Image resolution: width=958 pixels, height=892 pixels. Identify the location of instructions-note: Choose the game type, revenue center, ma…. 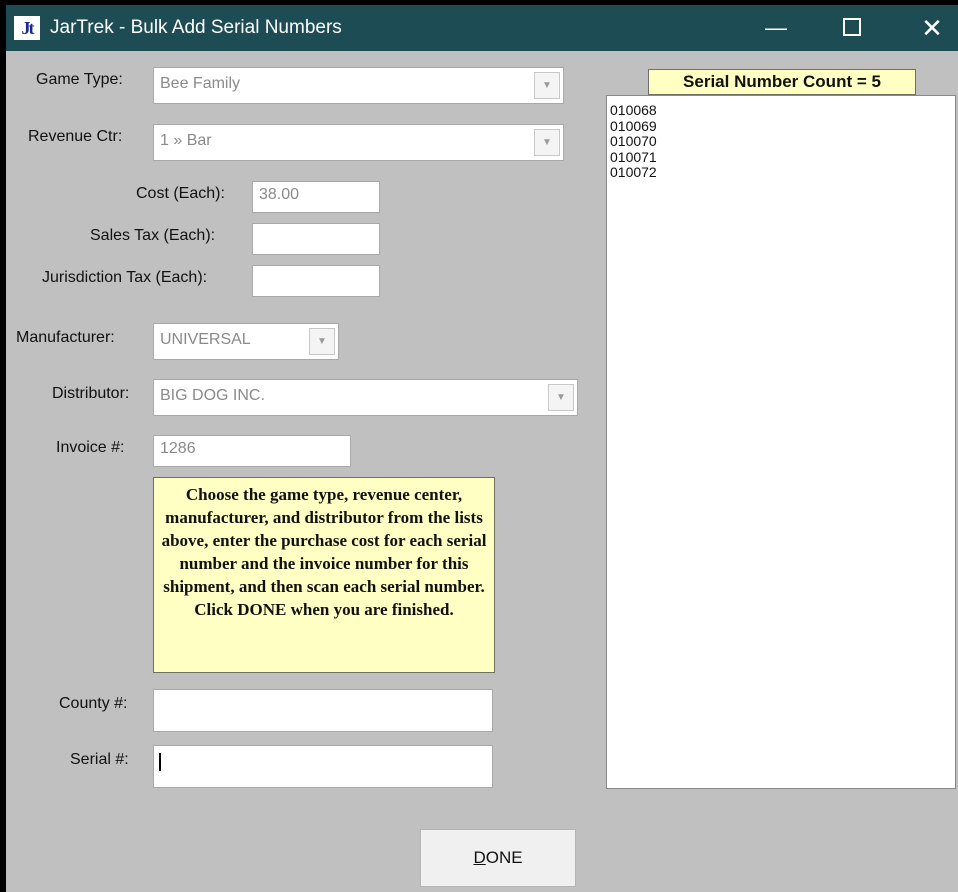
(324, 575).